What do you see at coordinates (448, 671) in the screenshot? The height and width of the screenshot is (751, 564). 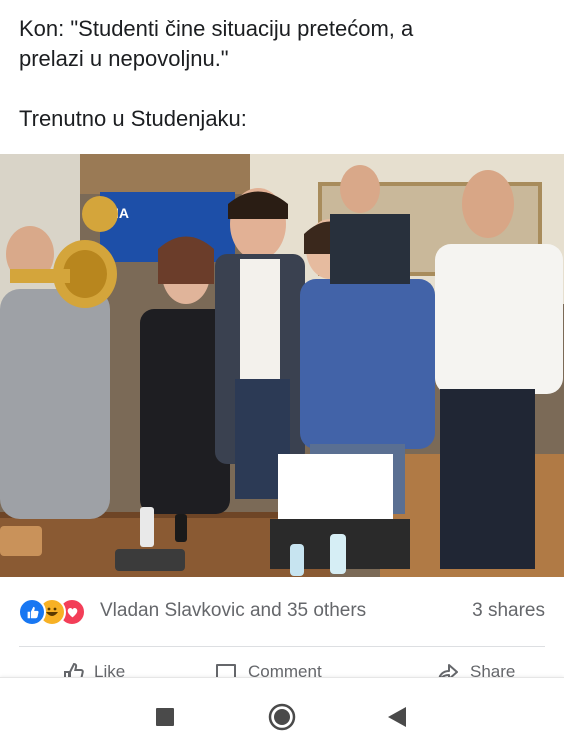 I see `share-icon` at bounding box center [448, 671].